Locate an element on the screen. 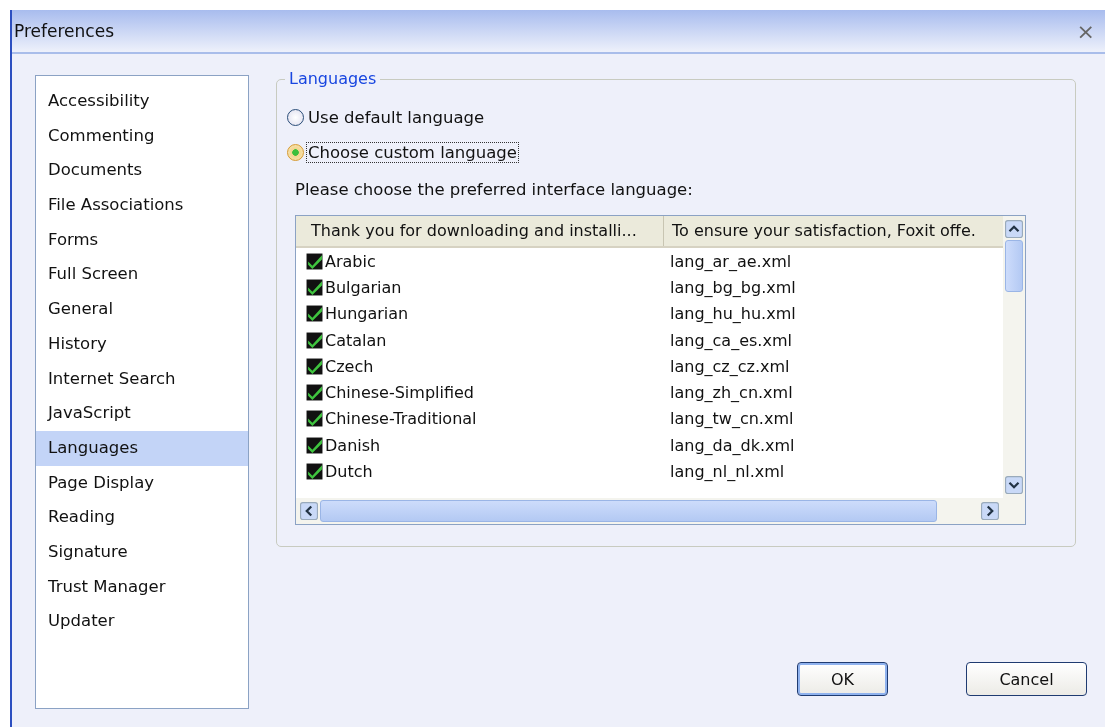 The image size is (1105, 727). window-title: Preferences is located at coordinates (64, 31).